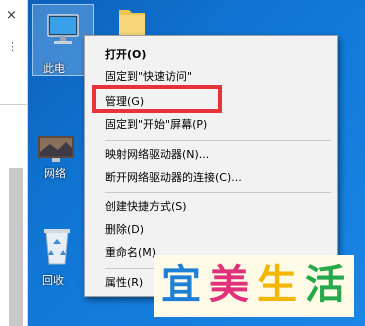  Describe the element at coordinates (125, 55) in the screenshot. I see `menu-item-open: 打开(O)` at that location.